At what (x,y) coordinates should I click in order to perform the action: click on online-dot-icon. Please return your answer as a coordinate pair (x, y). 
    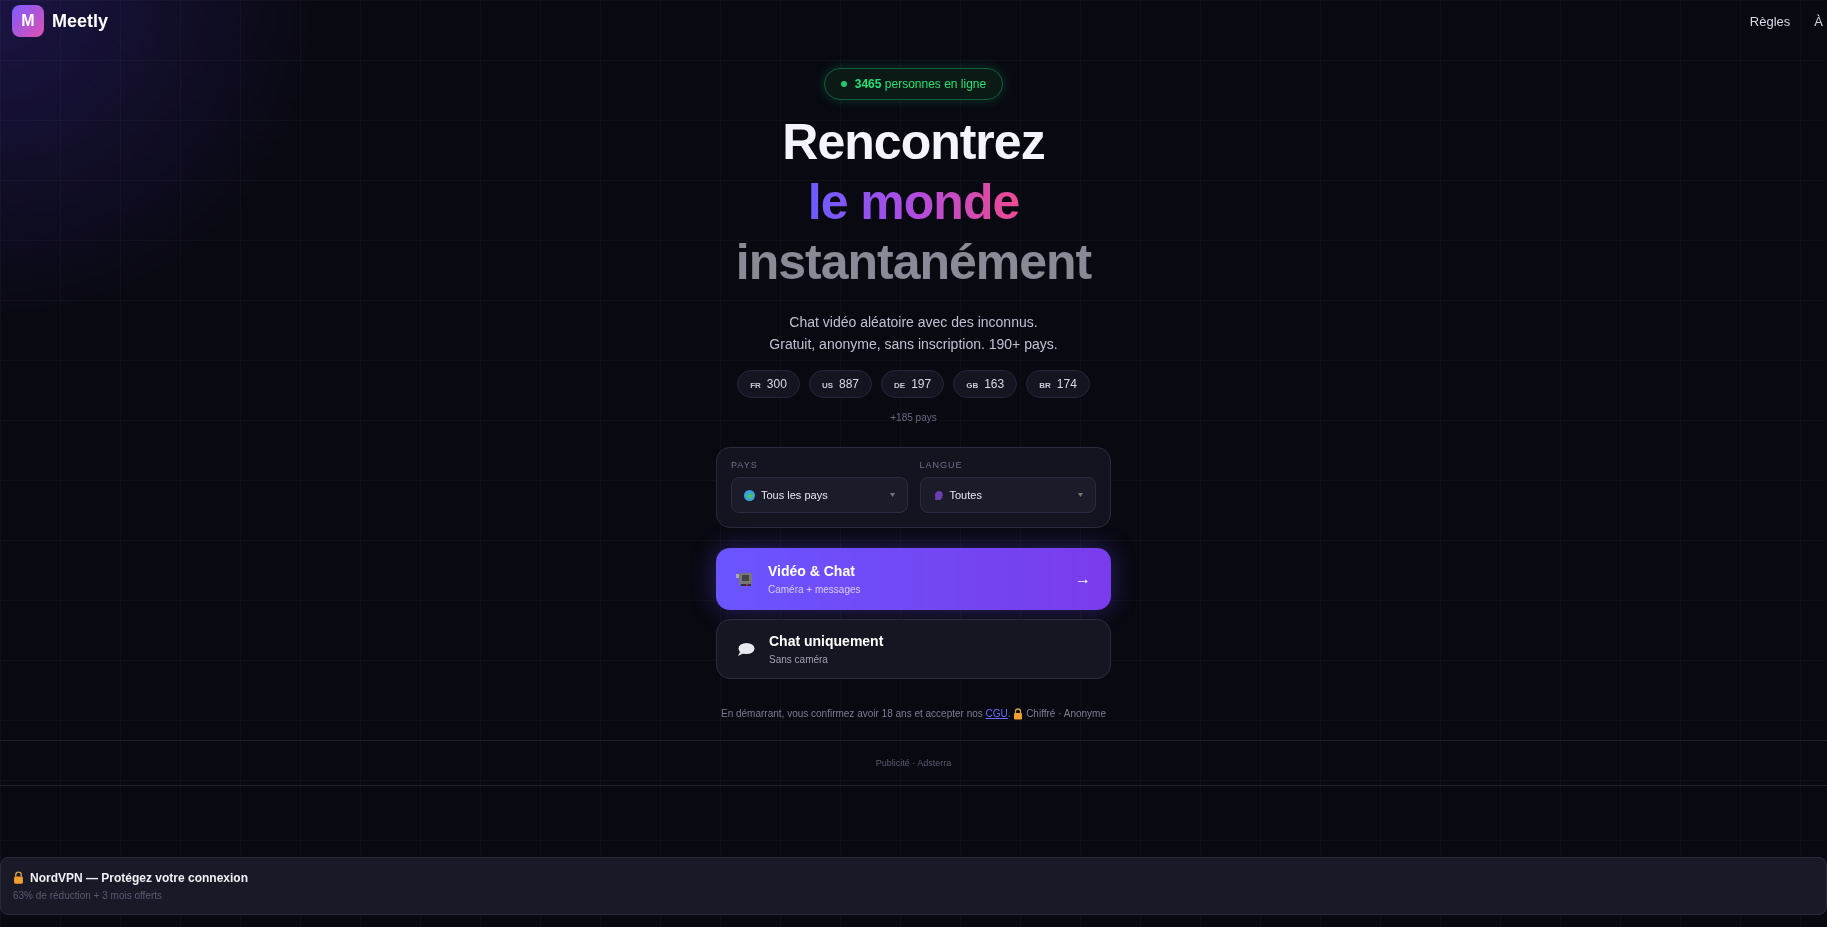
    Looking at the image, I should click on (843, 84).